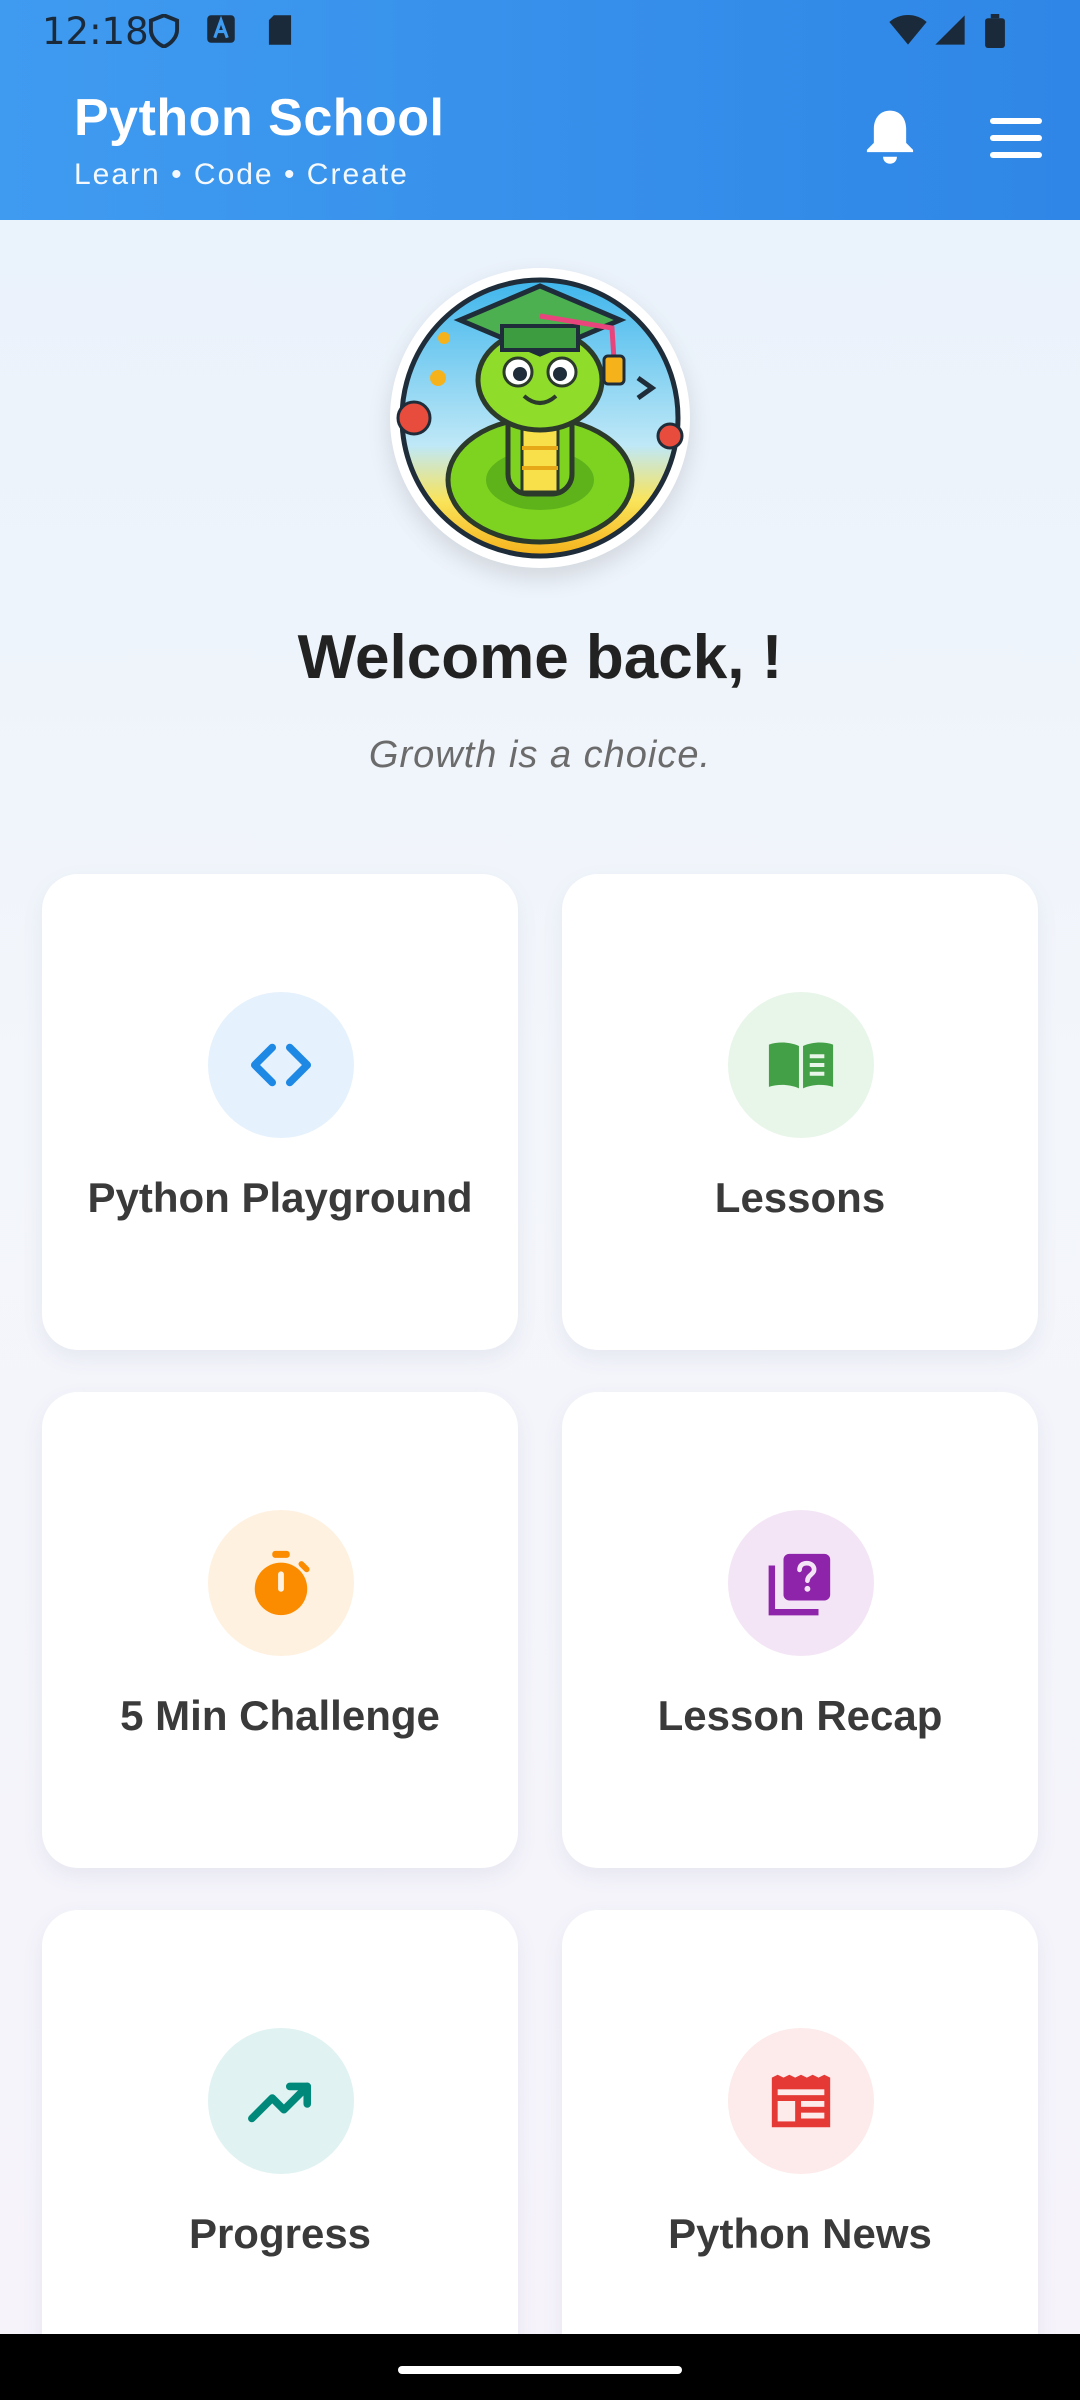  Describe the element at coordinates (800, 2233) in the screenshot. I see `card-label: Python News` at that location.